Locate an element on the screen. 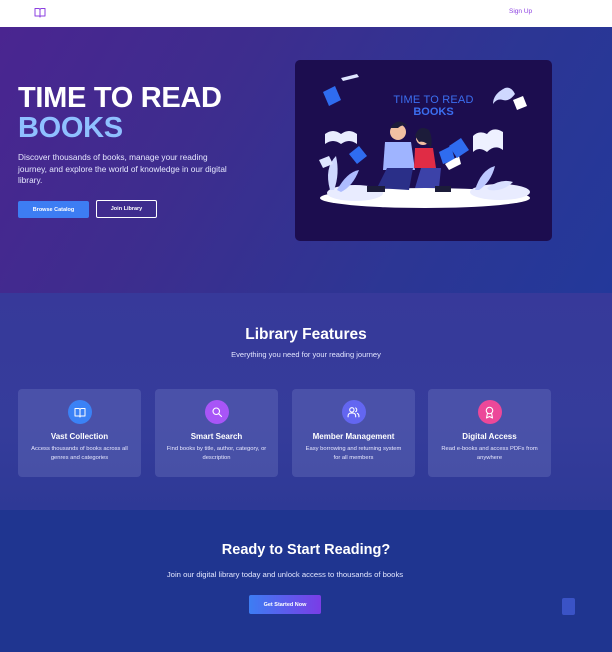 The width and height of the screenshot is (612, 652). join-library-button: Join Library is located at coordinates (126, 209).